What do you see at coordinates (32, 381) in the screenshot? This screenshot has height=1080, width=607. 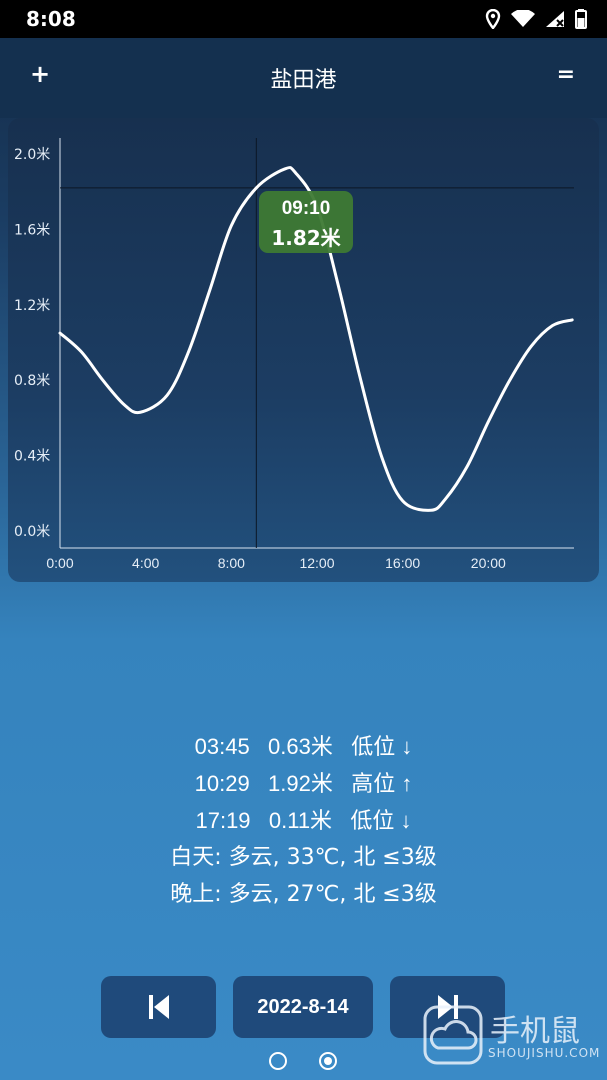 I see `y-tick-label: 0.8米` at bounding box center [32, 381].